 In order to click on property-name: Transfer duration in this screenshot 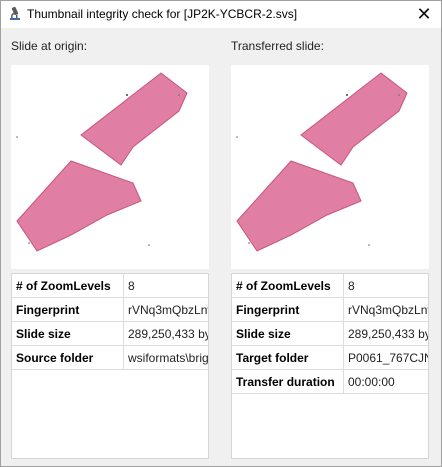, I will do `click(288, 381)`.